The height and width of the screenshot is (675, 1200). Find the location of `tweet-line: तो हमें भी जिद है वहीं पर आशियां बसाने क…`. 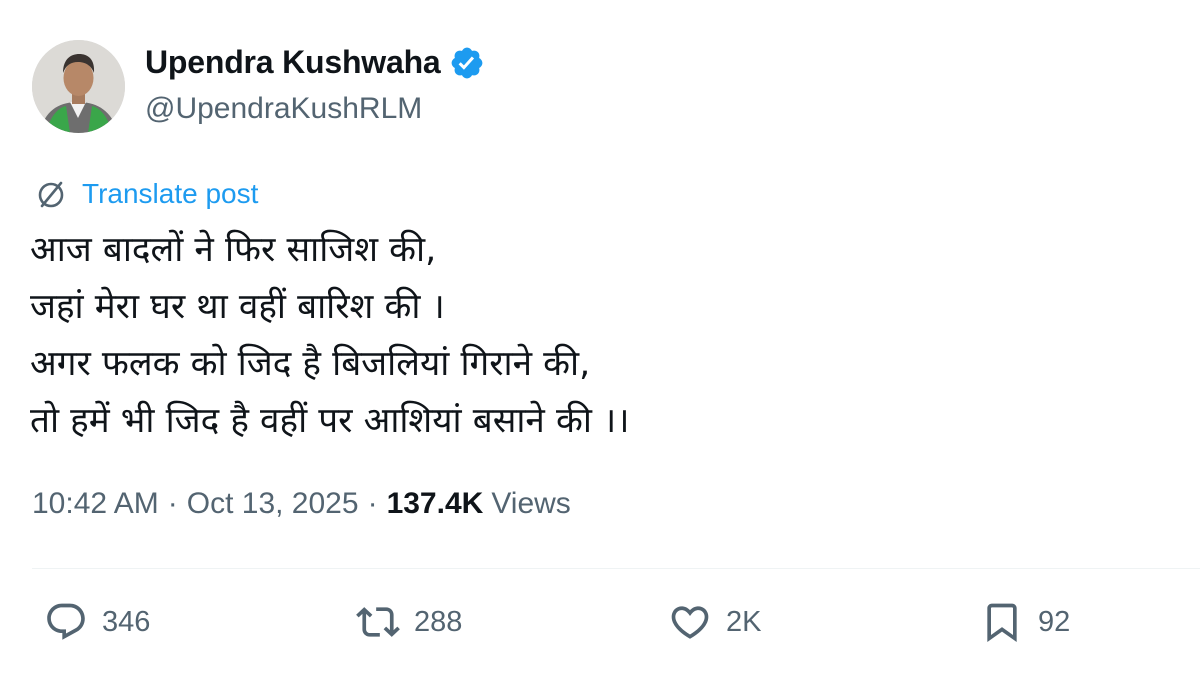

tweet-line: तो हमें भी जिद है वहीं पर आशियां बसाने क… is located at coordinates (330, 421).